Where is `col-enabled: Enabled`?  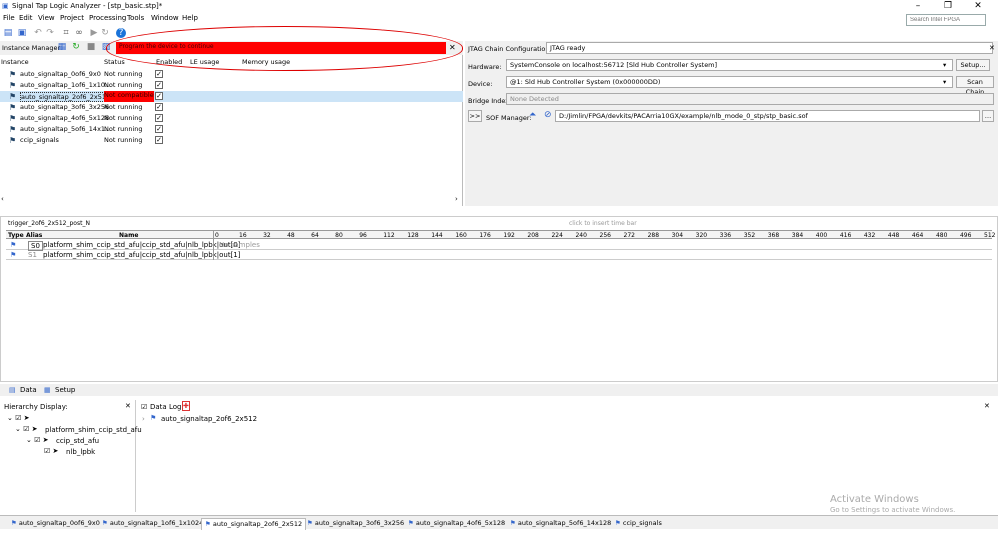 col-enabled: Enabled is located at coordinates (169, 62).